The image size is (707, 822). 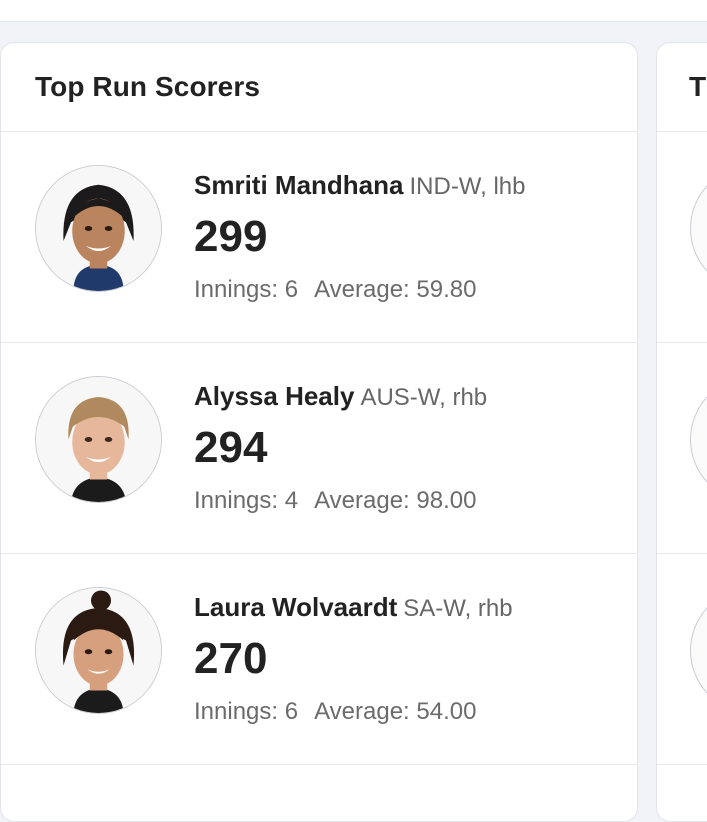 What do you see at coordinates (231, 447) in the screenshot?
I see `player-runs: 294` at bounding box center [231, 447].